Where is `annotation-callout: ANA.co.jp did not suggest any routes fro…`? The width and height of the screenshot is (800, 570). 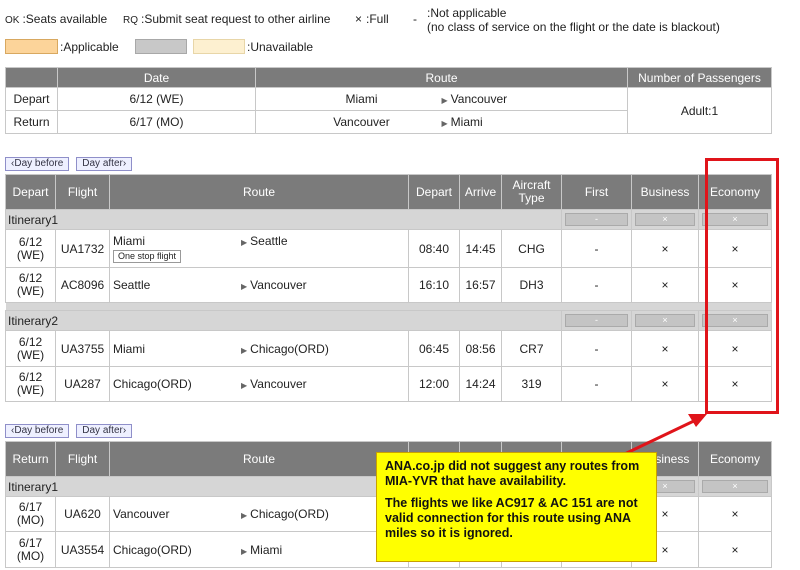
annotation-callout: ANA.co.jp did not suggest any routes fro… is located at coordinates (516, 507).